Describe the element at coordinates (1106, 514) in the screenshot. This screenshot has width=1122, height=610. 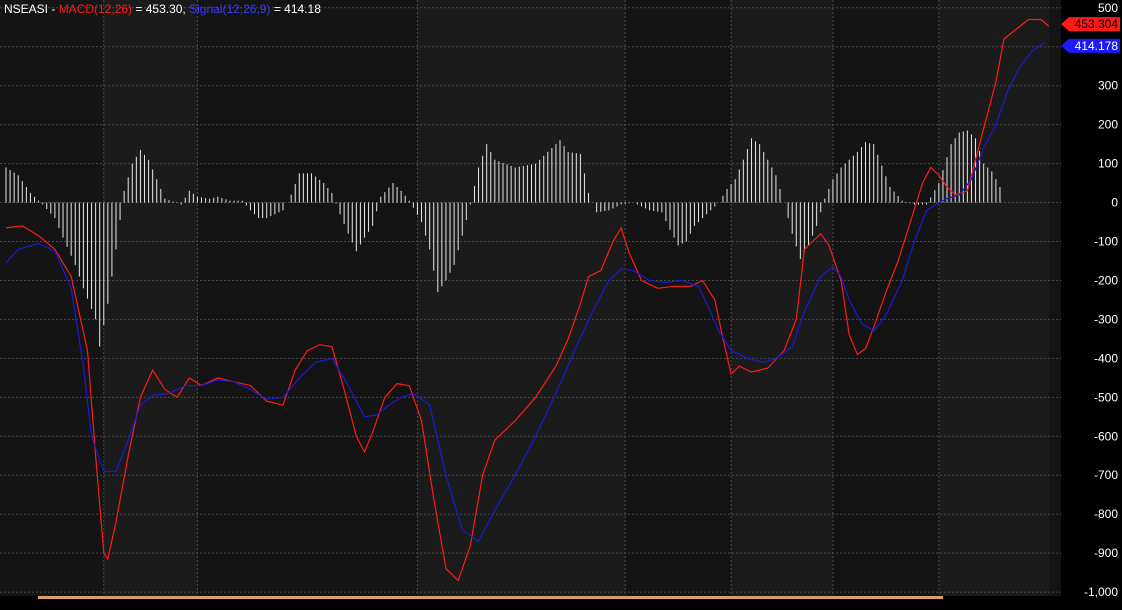
I see `y-tick-label: -800` at that location.